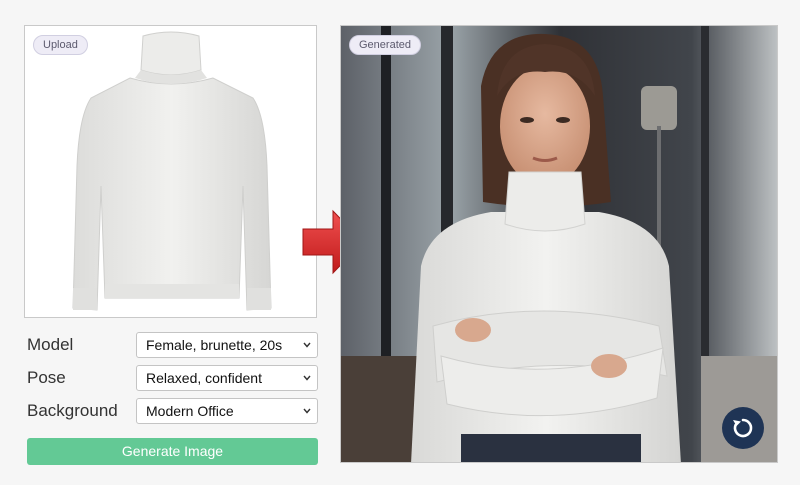 Image resolution: width=800 pixels, height=485 pixels. What do you see at coordinates (214, 345) in the screenshot?
I see `model-select-value: Female, brunette, 20s` at bounding box center [214, 345].